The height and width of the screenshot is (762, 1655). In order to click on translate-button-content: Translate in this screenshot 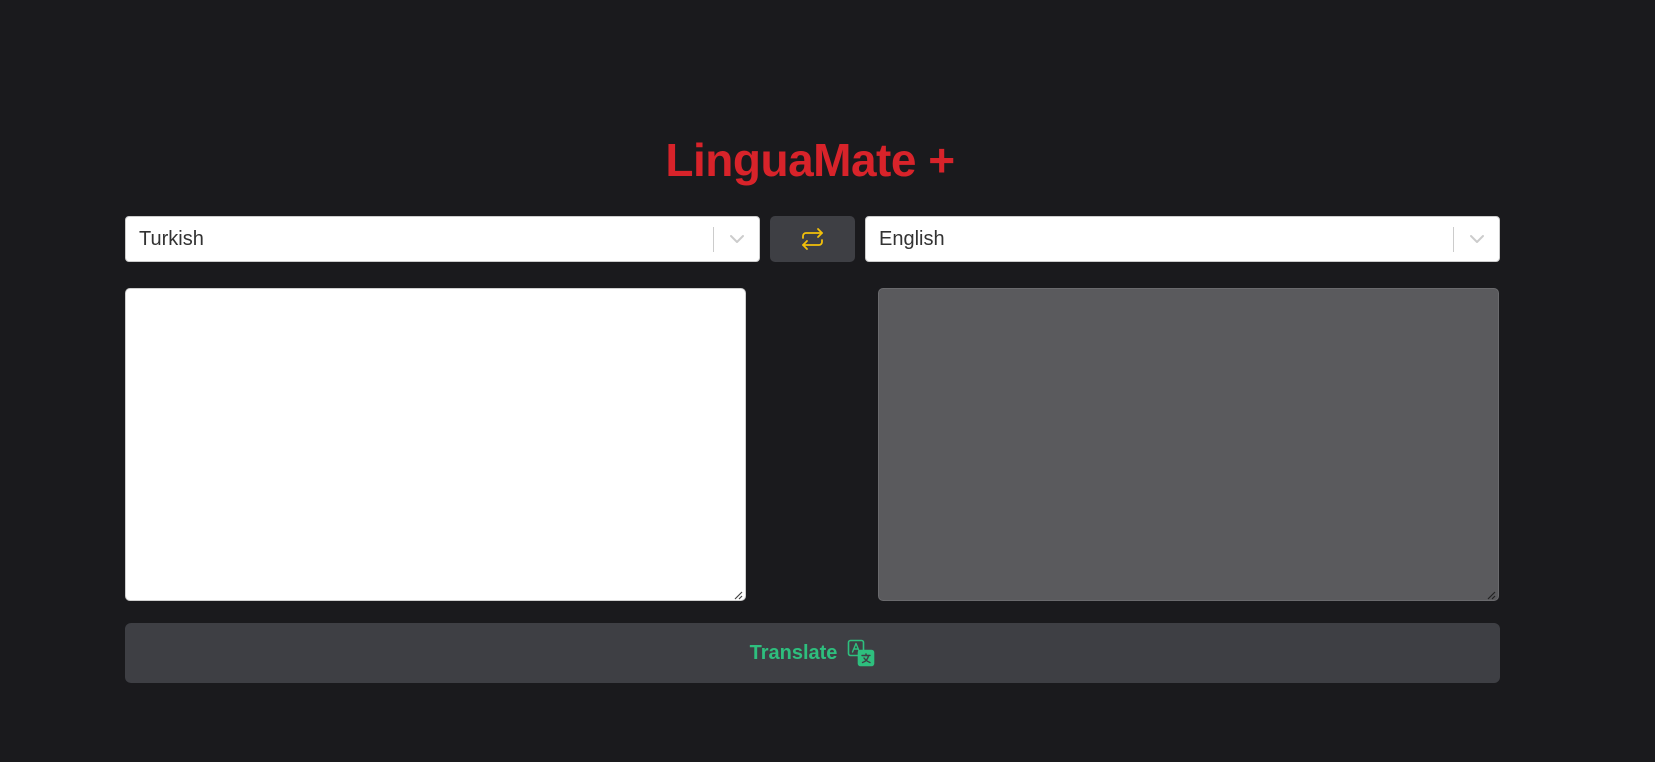, I will do `click(812, 653)`.